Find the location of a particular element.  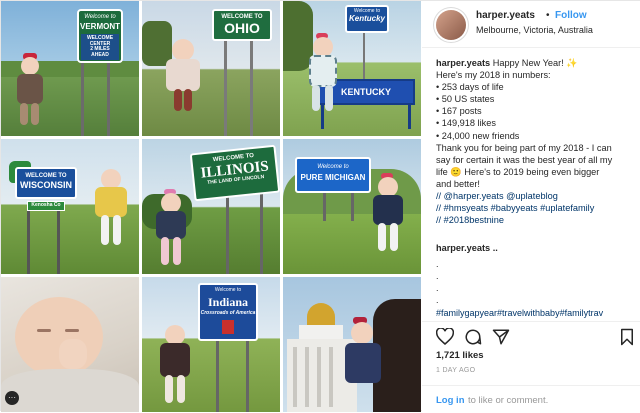

caption-credit3: // #2018bestnine is located at coordinates (535, 220).